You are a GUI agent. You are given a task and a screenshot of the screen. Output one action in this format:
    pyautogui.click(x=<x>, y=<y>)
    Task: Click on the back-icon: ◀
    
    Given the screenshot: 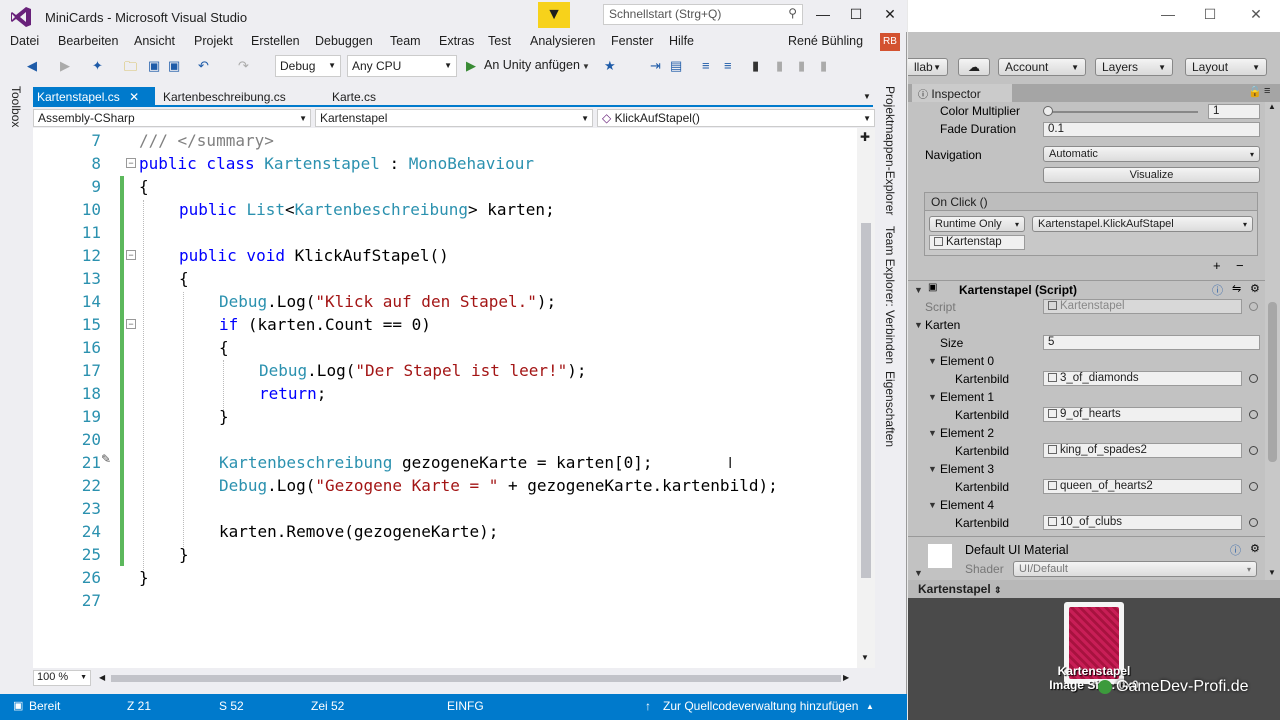 What is the action you would take?
    pyautogui.click(x=32, y=66)
    